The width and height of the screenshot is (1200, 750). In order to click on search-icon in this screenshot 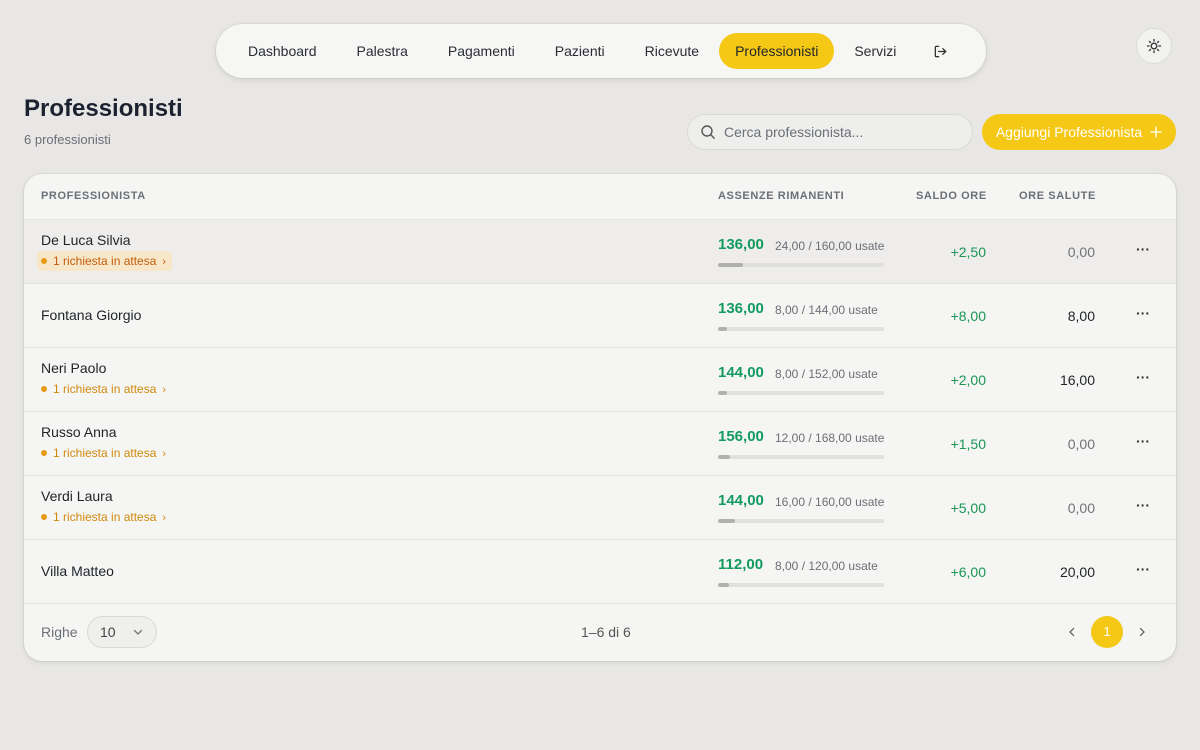, I will do `click(708, 132)`.